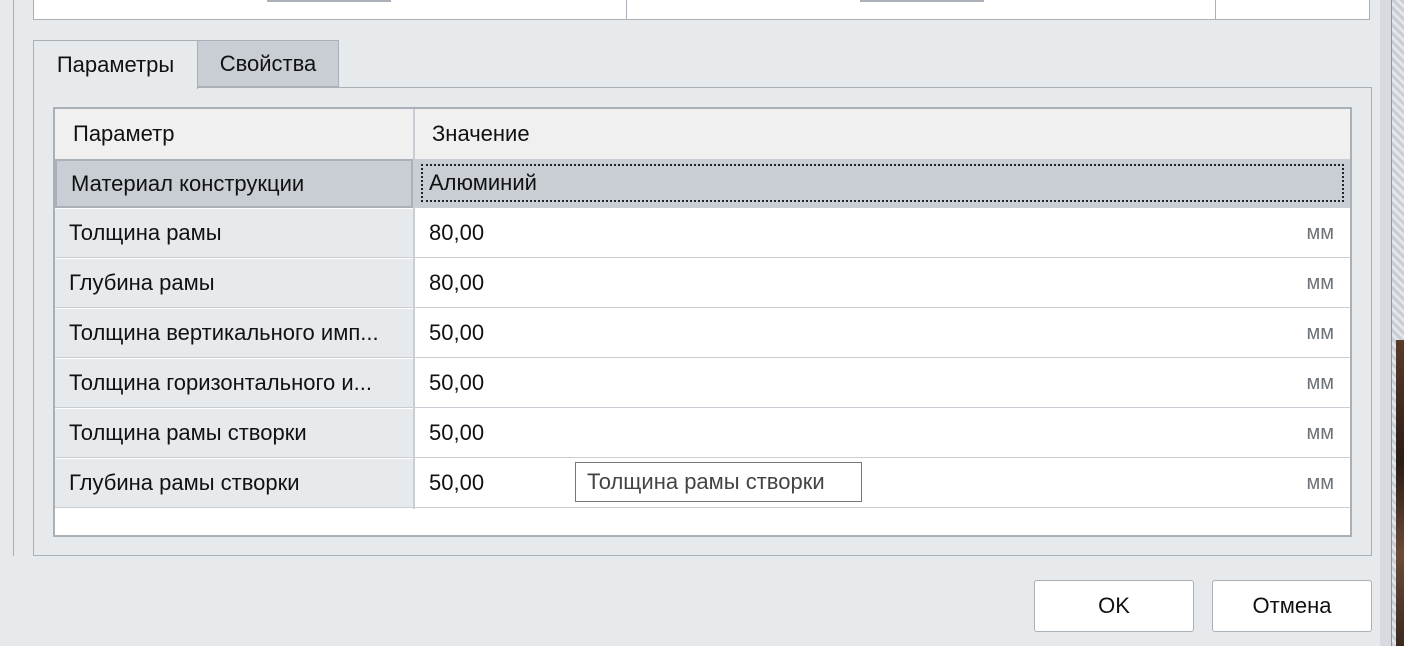  I want to click on tab-properties: Свойства, so click(268, 63).